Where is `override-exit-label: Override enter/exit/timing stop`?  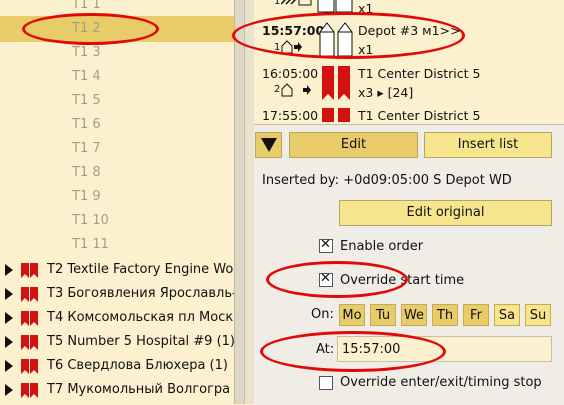
override-exit-label: Override enter/exit/timing stop is located at coordinates (441, 382).